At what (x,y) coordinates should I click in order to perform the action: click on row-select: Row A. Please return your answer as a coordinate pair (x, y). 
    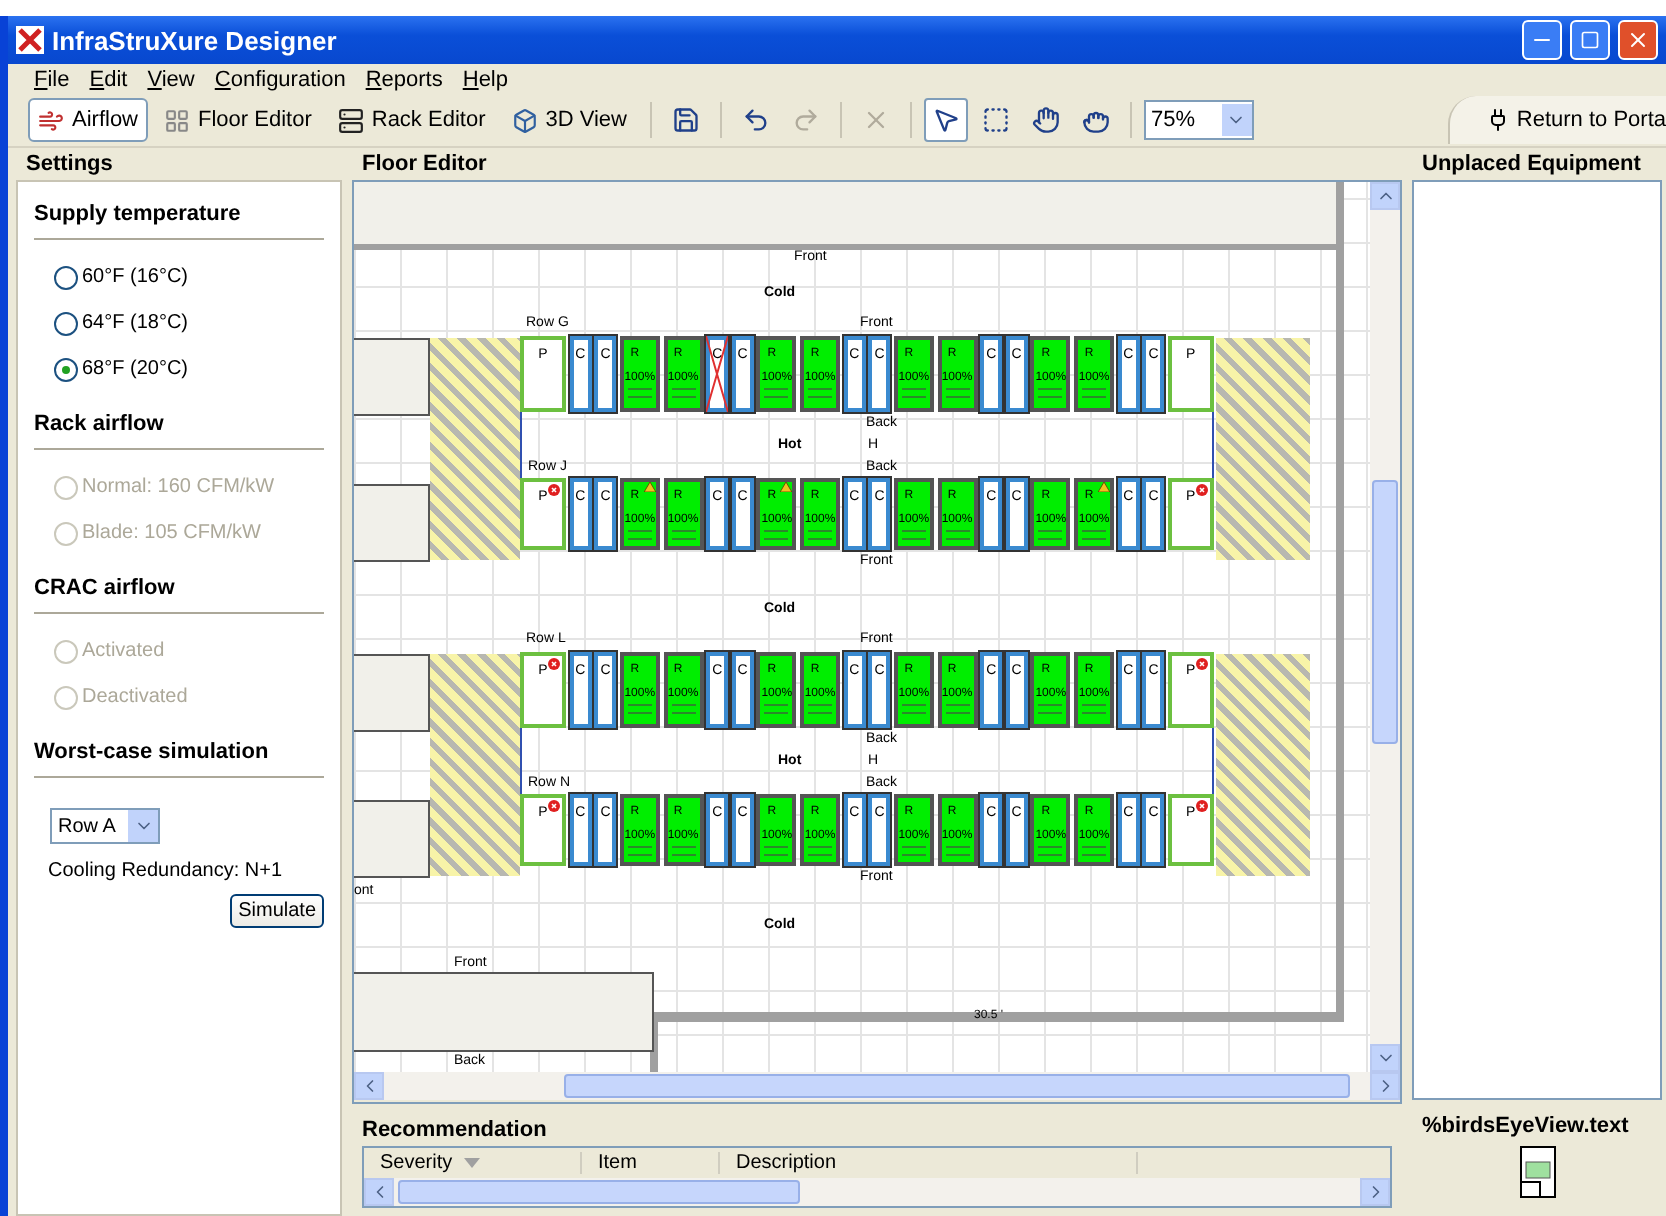
    Looking at the image, I should click on (105, 826).